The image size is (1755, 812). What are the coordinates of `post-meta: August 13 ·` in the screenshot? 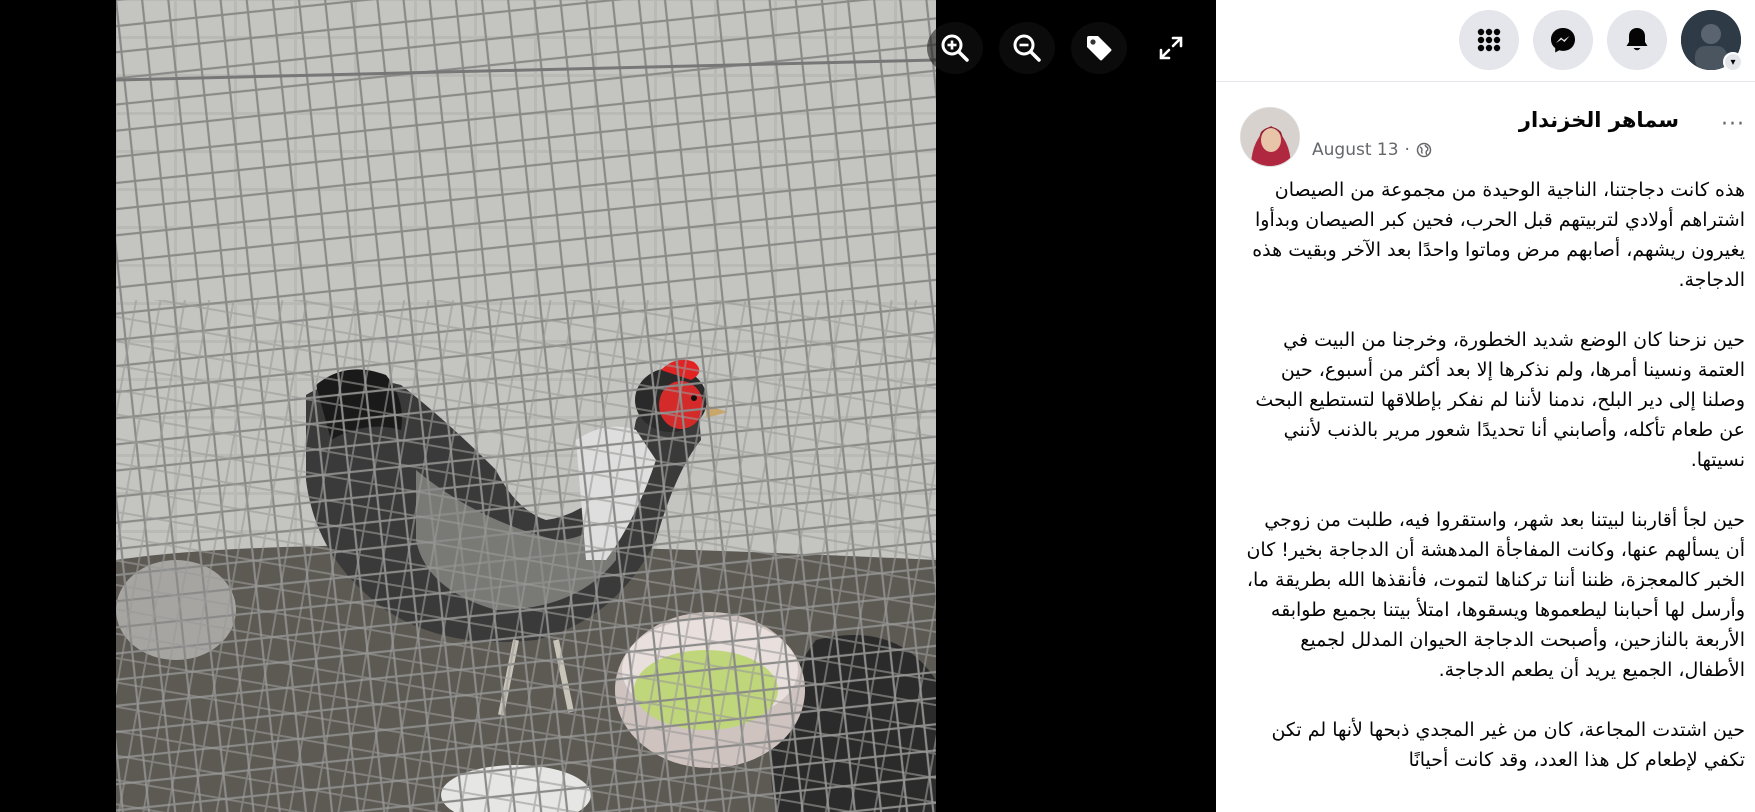 It's located at (1372, 150).